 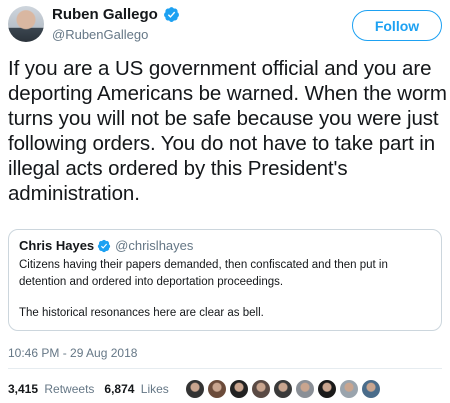 I want to click on user-handle: @RubenGallego, so click(x=100, y=34).